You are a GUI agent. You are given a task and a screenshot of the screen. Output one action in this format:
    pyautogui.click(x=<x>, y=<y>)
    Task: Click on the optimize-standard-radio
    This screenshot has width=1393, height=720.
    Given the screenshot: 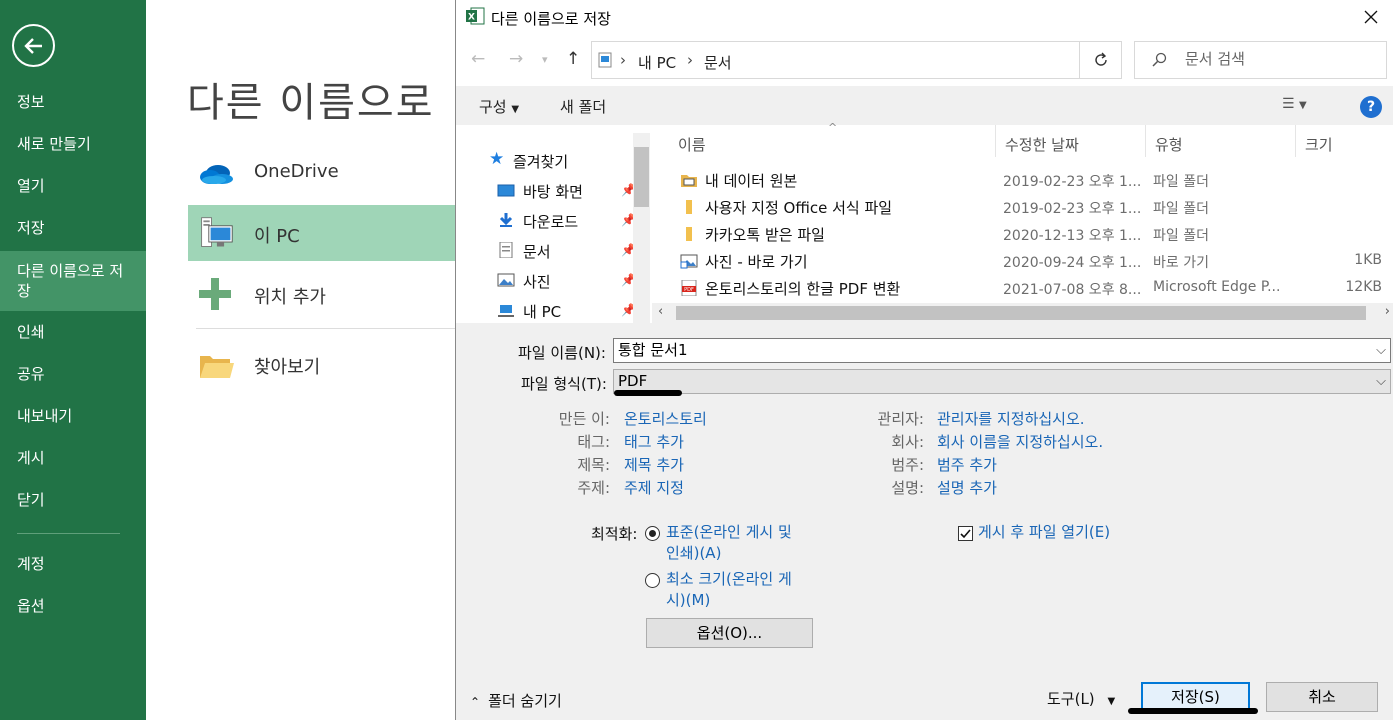 What is the action you would take?
    pyautogui.click(x=652, y=533)
    